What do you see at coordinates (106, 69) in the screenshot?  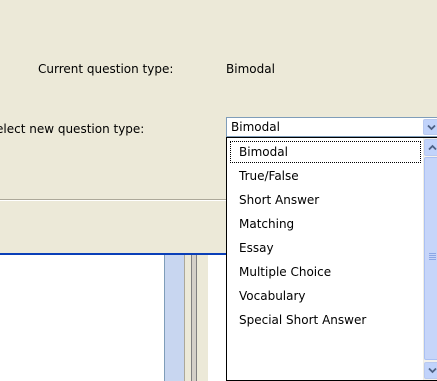 I see `current-type-label: Current question type:` at bounding box center [106, 69].